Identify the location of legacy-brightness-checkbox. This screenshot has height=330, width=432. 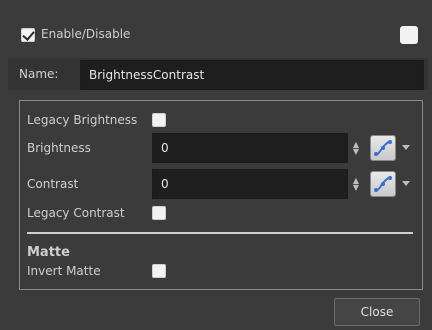
(159, 120).